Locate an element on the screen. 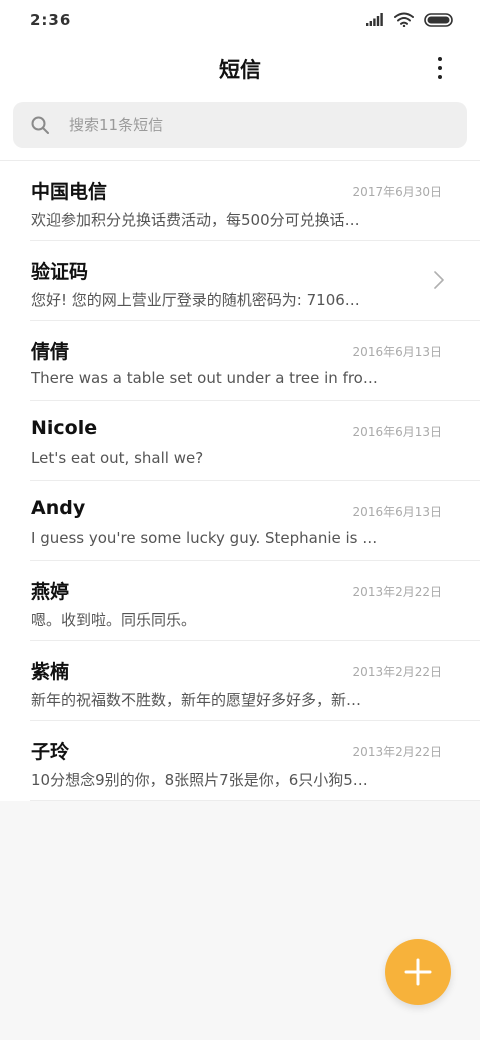 Image resolution: width=480 pixels, height=1040 pixels. message-preview: Let's eat out, shall we? is located at coordinates (117, 458).